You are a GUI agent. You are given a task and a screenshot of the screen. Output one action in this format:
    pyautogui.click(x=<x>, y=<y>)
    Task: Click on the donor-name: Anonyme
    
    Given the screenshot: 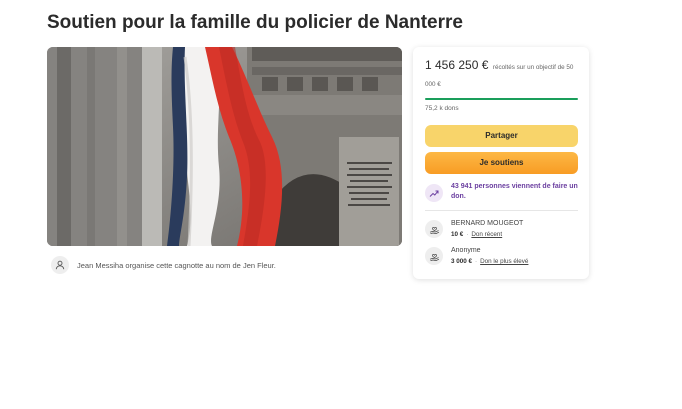 What is the action you would take?
    pyautogui.click(x=466, y=251)
    